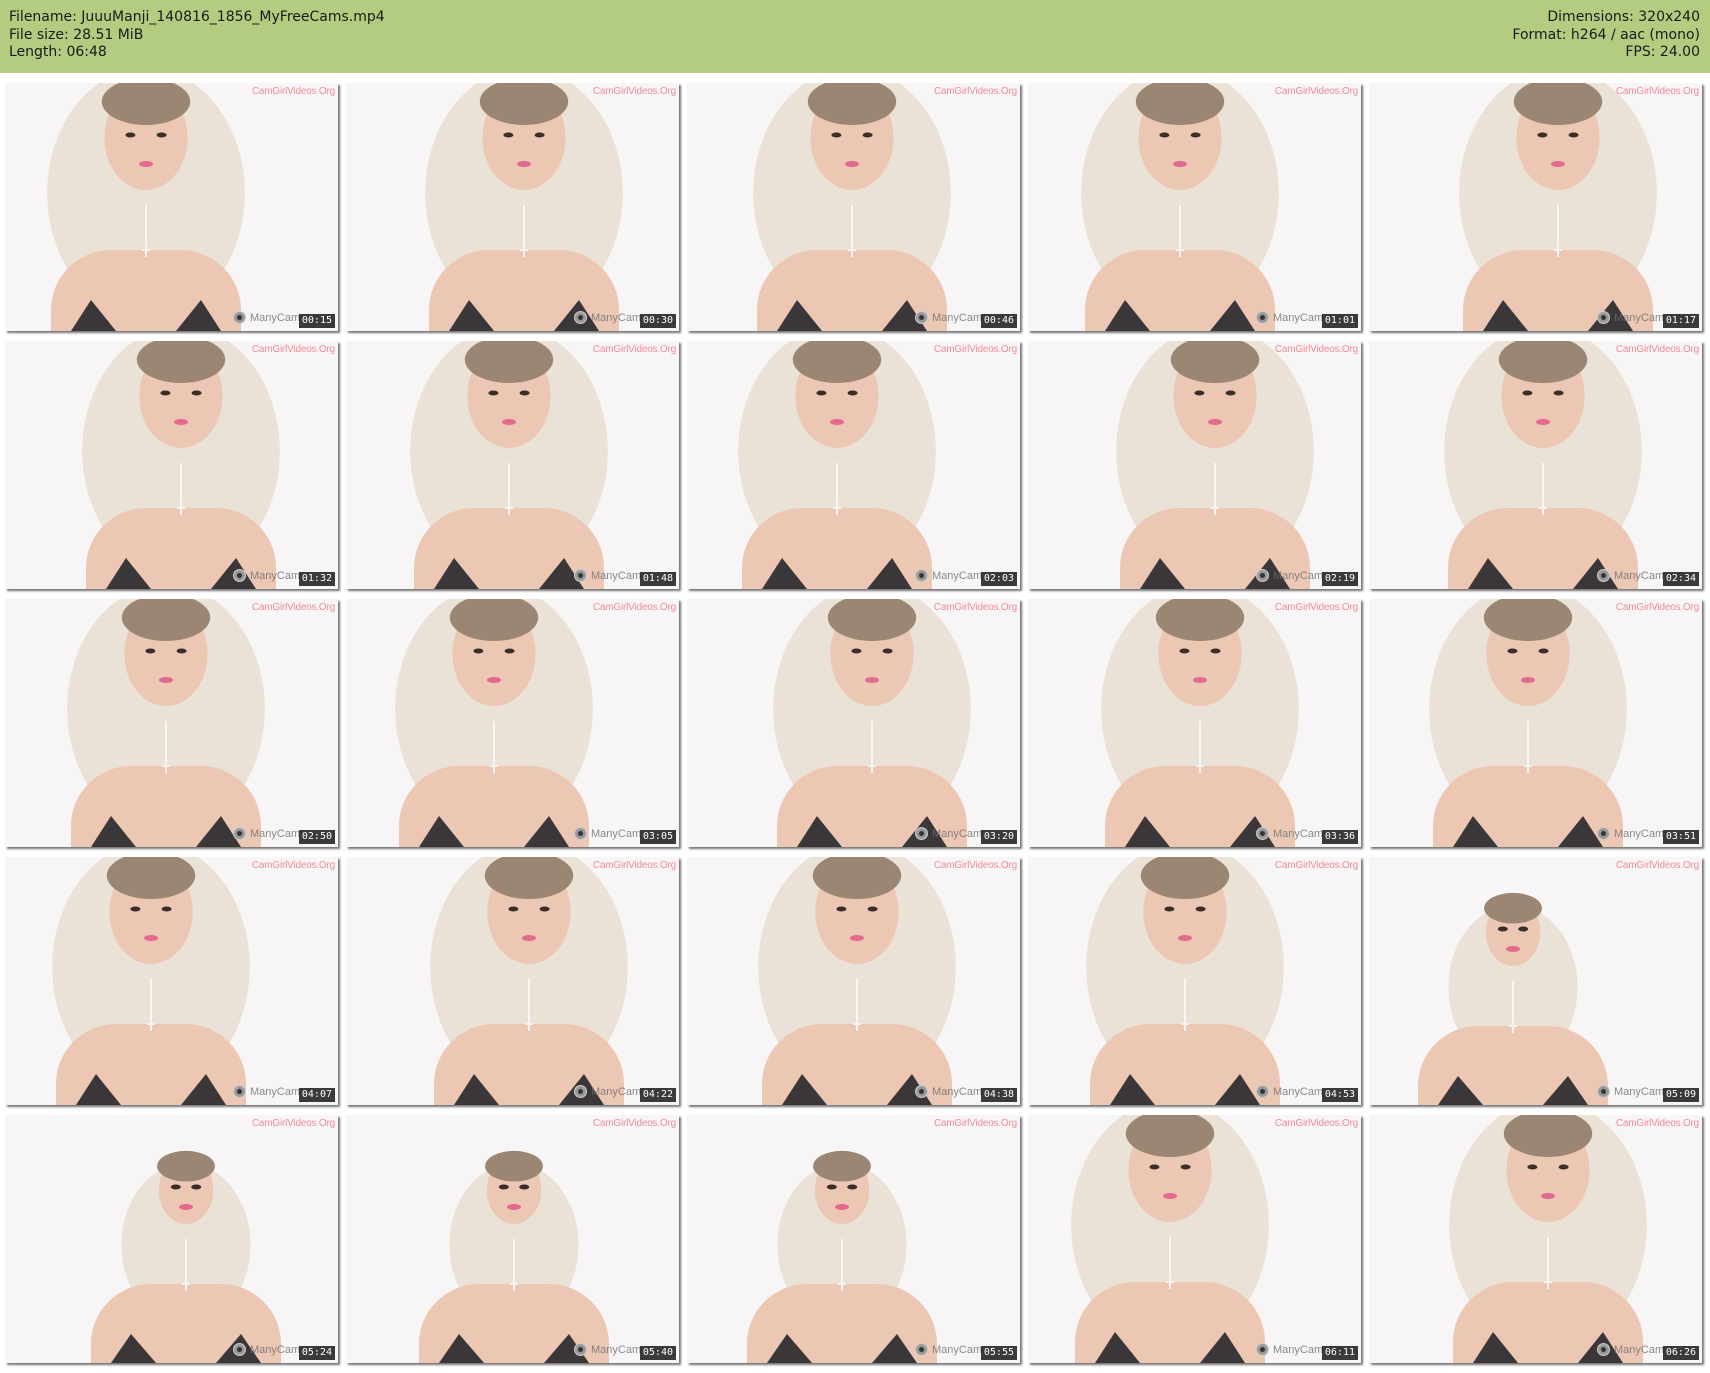 This screenshot has width=1710, height=1373. I want to click on thumbnail: CamGirlVideos.Org ManyCam 01:17, so click(1535, 207).